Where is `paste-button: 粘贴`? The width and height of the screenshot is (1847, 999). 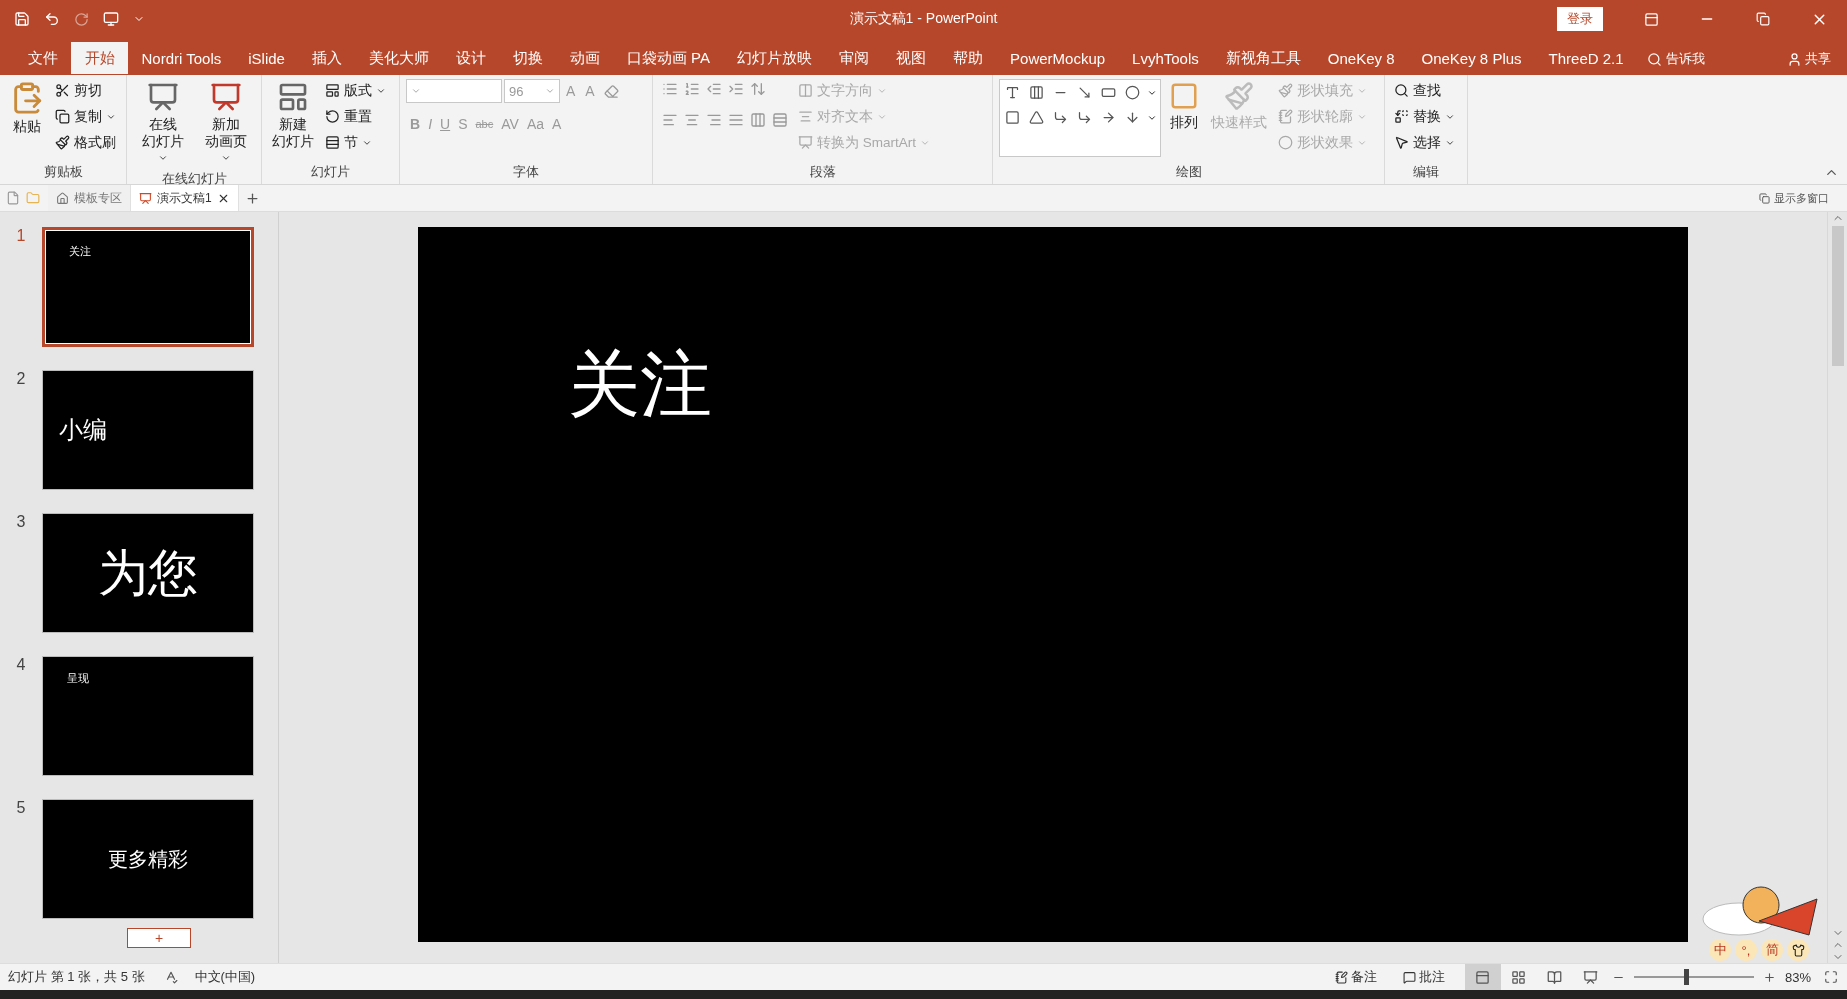
paste-button: 粘贴 is located at coordinates (27, 108).